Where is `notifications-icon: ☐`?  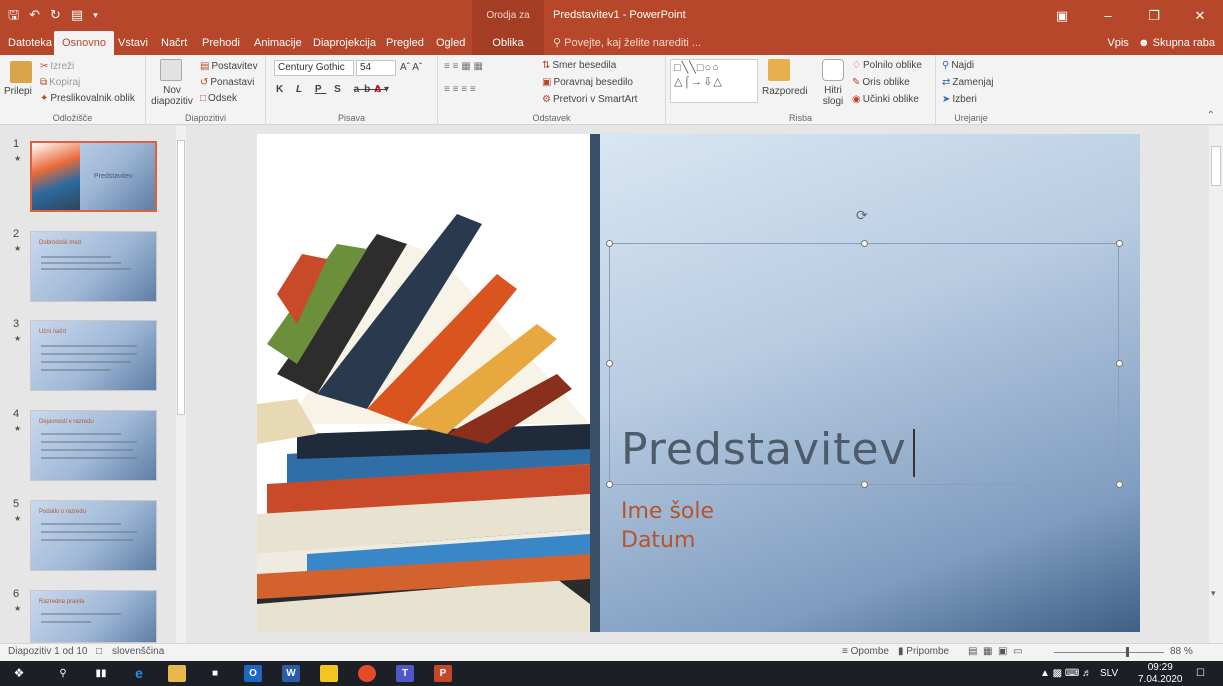
notifications-icon: ☐ is located at coordinates (1200, 673).